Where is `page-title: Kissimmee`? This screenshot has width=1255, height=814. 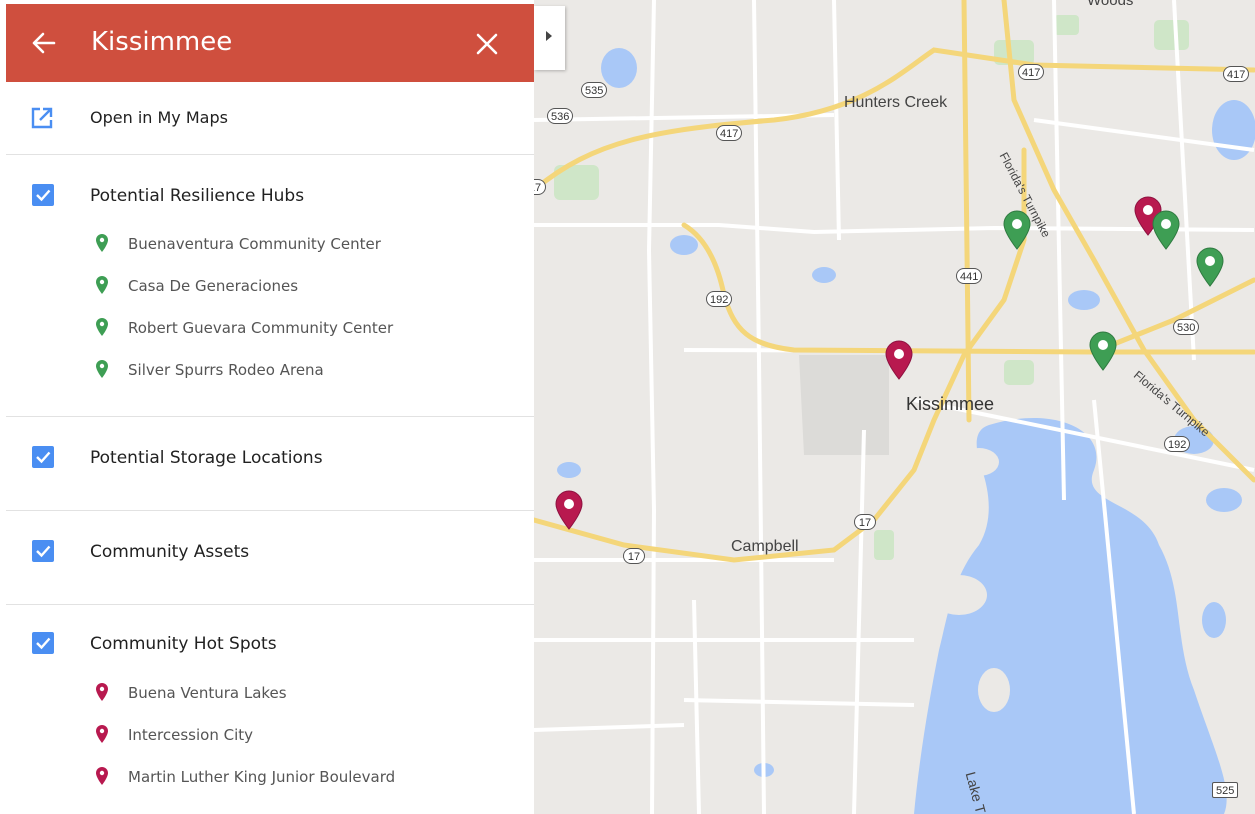
page-title: Kissimmee is located at coordinates (162, 42).